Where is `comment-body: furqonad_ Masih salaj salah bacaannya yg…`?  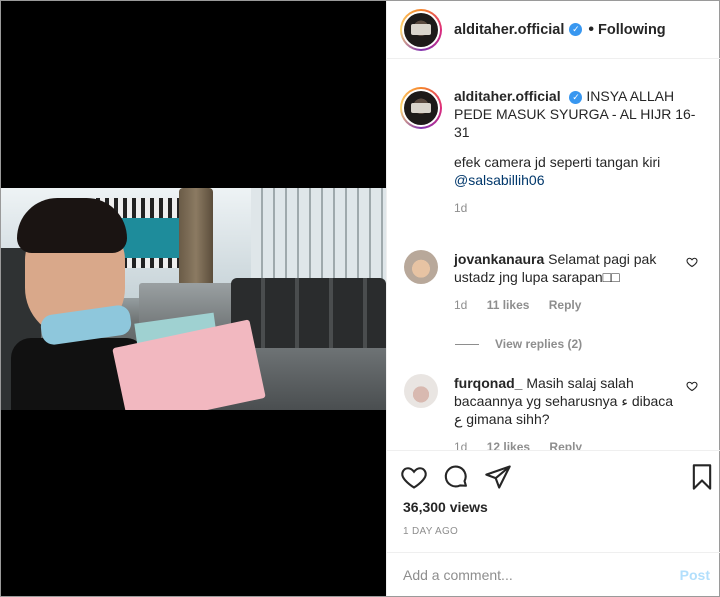
comment-body: furqonad_ Masih salaj salah bacaannya yg… is located at coordinates (569, 412).